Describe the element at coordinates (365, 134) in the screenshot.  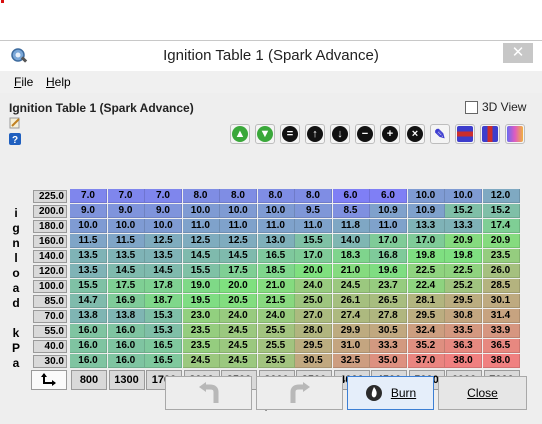
I see `minus-tool-button: −` at that location.